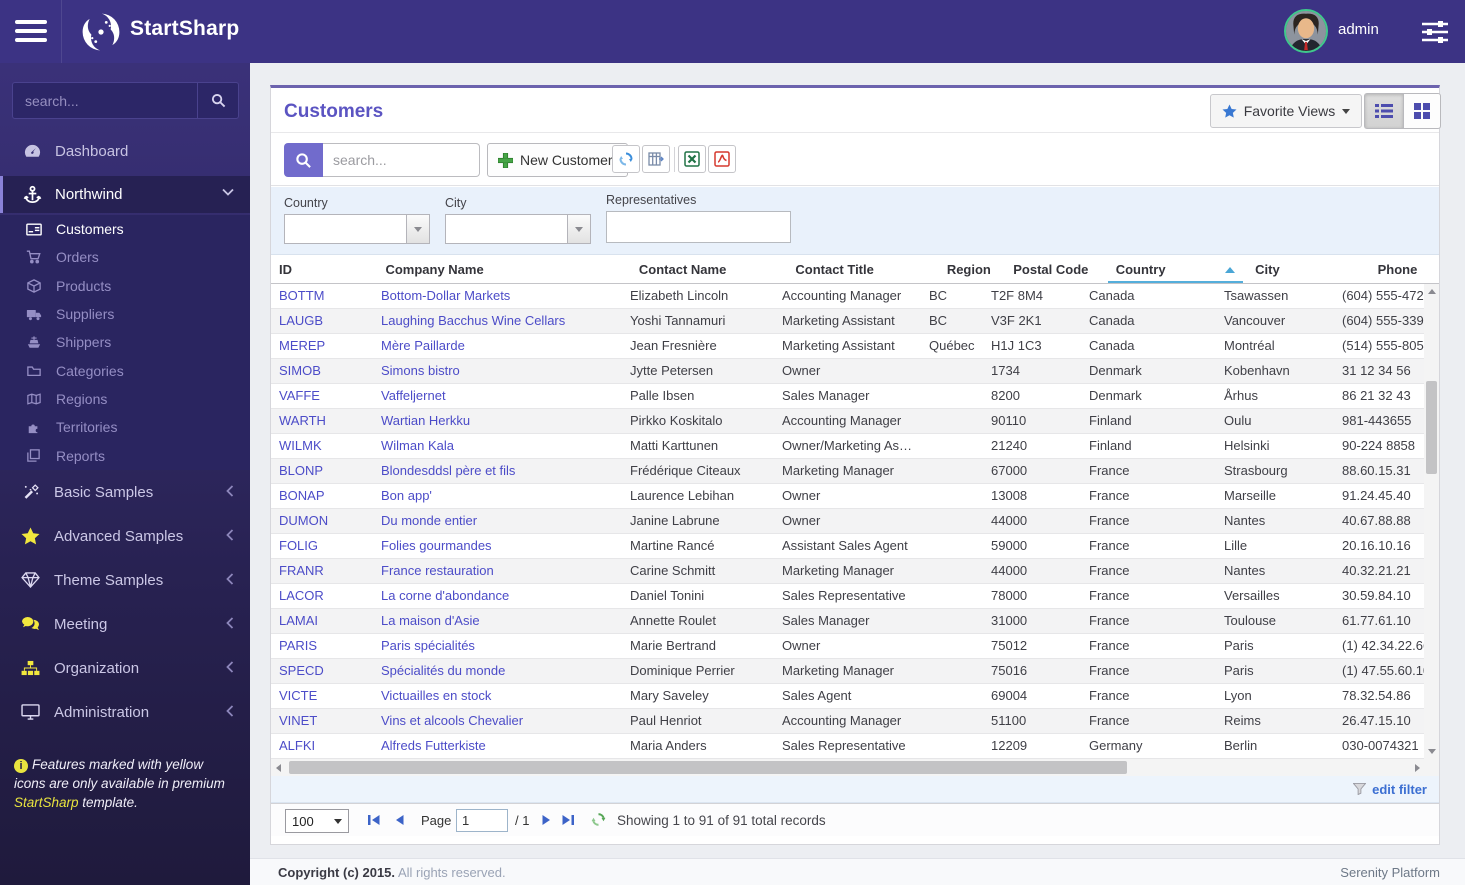 Image resolution: width=1465 pixels, height=885 pixels. Describe the element at coordinates (497, 571) in the screenshot. I see `company-name-link: France restauration` at that location.